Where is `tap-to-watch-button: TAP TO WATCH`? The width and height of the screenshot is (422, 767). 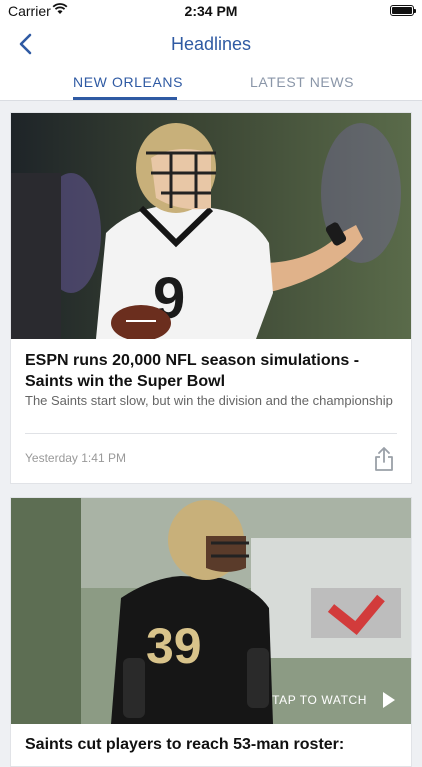
tap-to-watch-button: TAP TO WATCH is located at coordinates (333, 700).